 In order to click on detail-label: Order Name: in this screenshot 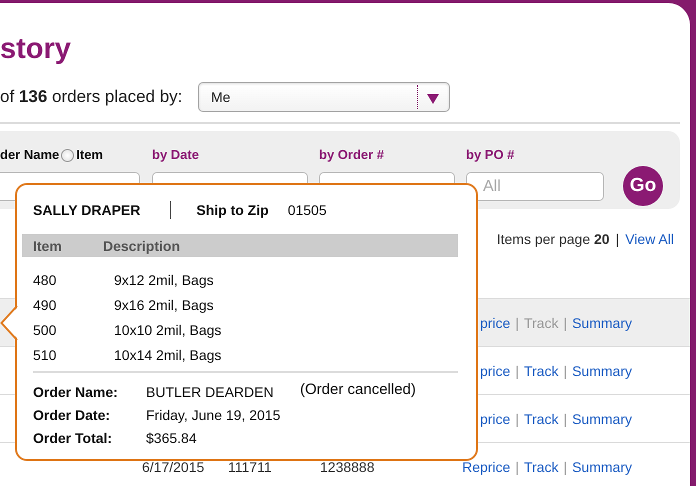, I will do `click(76, 392)`.